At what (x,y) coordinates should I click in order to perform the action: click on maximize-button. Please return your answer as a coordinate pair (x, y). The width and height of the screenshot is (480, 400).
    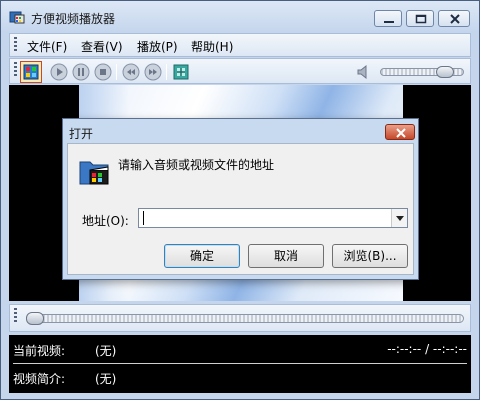
    Looking at the image, I should click on (420, 18).